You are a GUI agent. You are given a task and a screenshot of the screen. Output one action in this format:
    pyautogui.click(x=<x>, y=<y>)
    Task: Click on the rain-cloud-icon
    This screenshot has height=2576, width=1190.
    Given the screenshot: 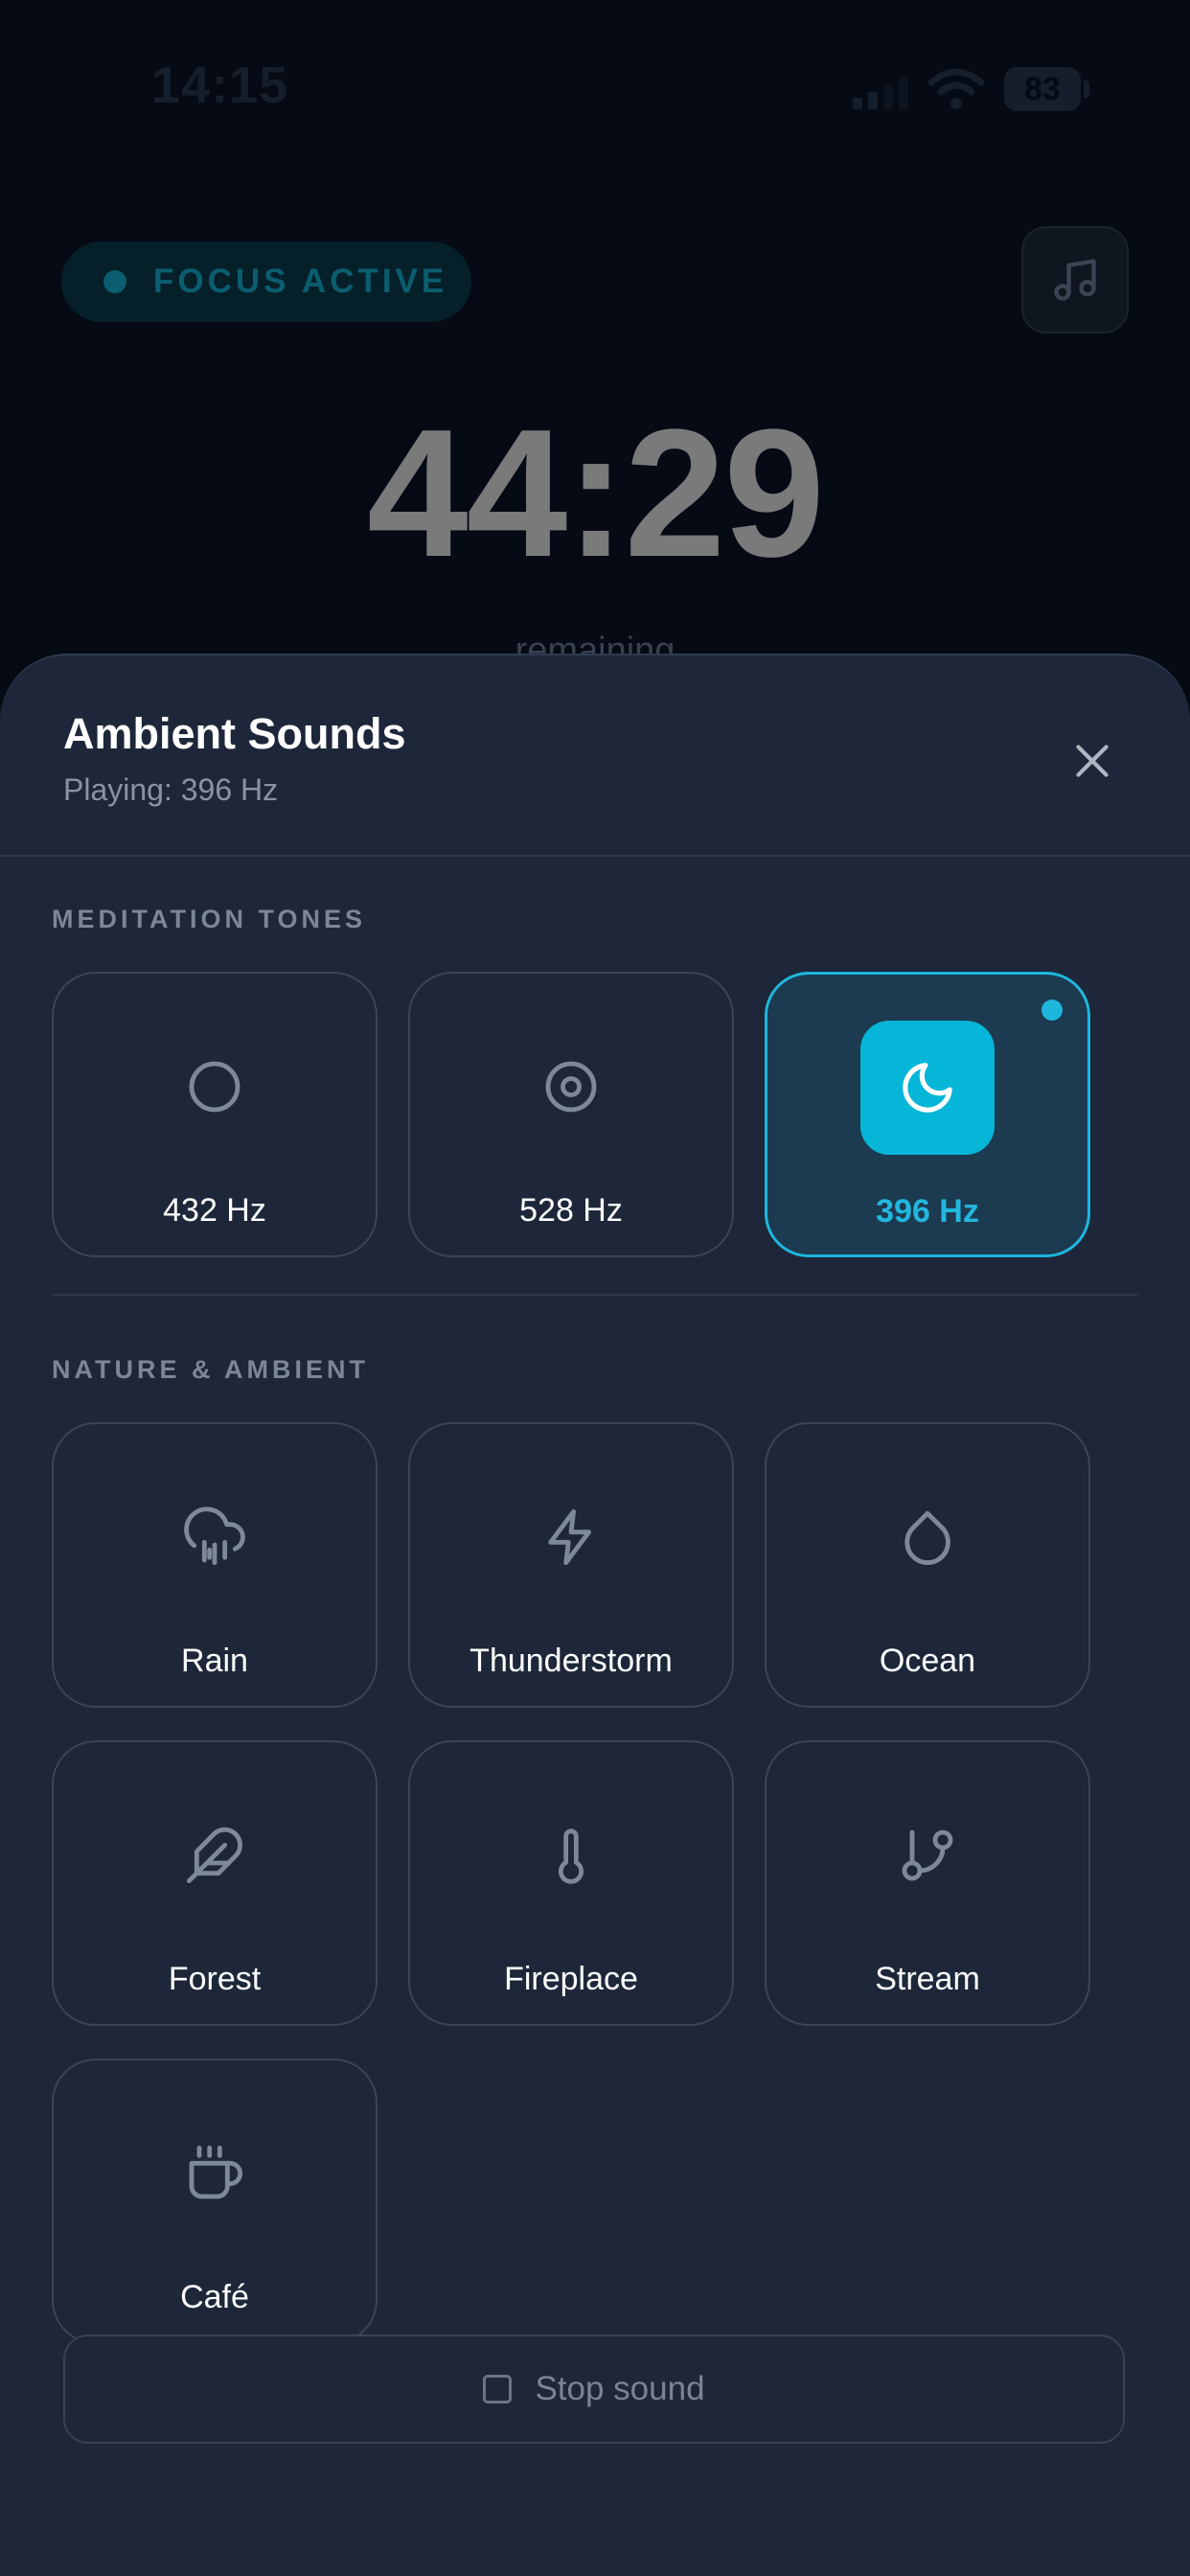 What is the action you would take?
    pyautogui.click(x=215, y=1537)
    